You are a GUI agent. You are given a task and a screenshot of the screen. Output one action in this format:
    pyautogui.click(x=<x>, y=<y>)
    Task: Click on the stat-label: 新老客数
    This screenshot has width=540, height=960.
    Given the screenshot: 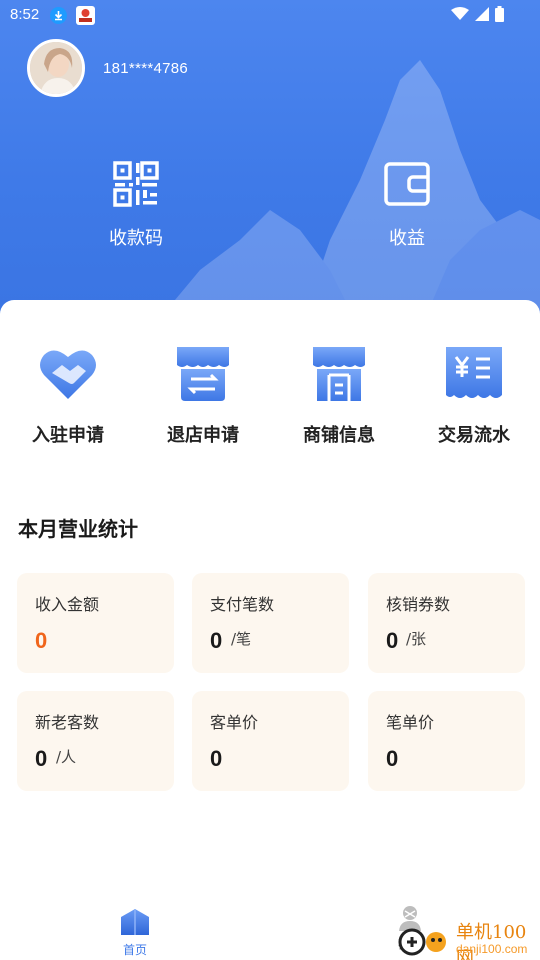 What is the action you would take?
    pyautogui.click(x=67, y=722)
    